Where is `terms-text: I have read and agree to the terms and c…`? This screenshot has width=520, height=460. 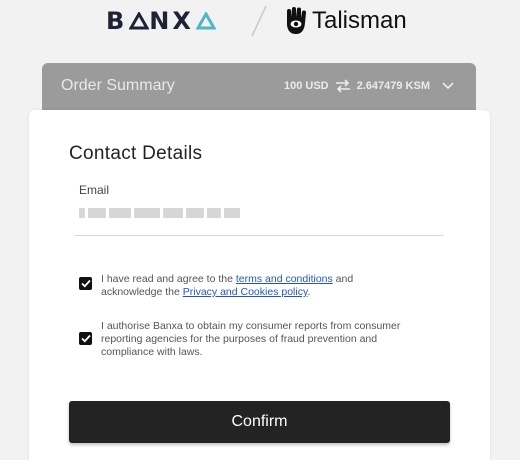 terms-text: I have read and agree to the terms and c… is located at coordinates (246, 286).